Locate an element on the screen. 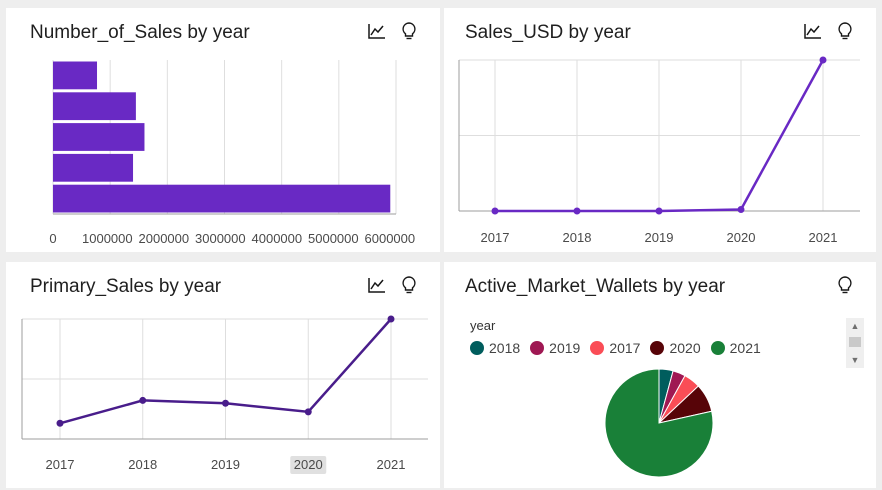 This screenshot has height=490, width=882. x-tick-label: 6000000 is located at coordinates (390, 238).